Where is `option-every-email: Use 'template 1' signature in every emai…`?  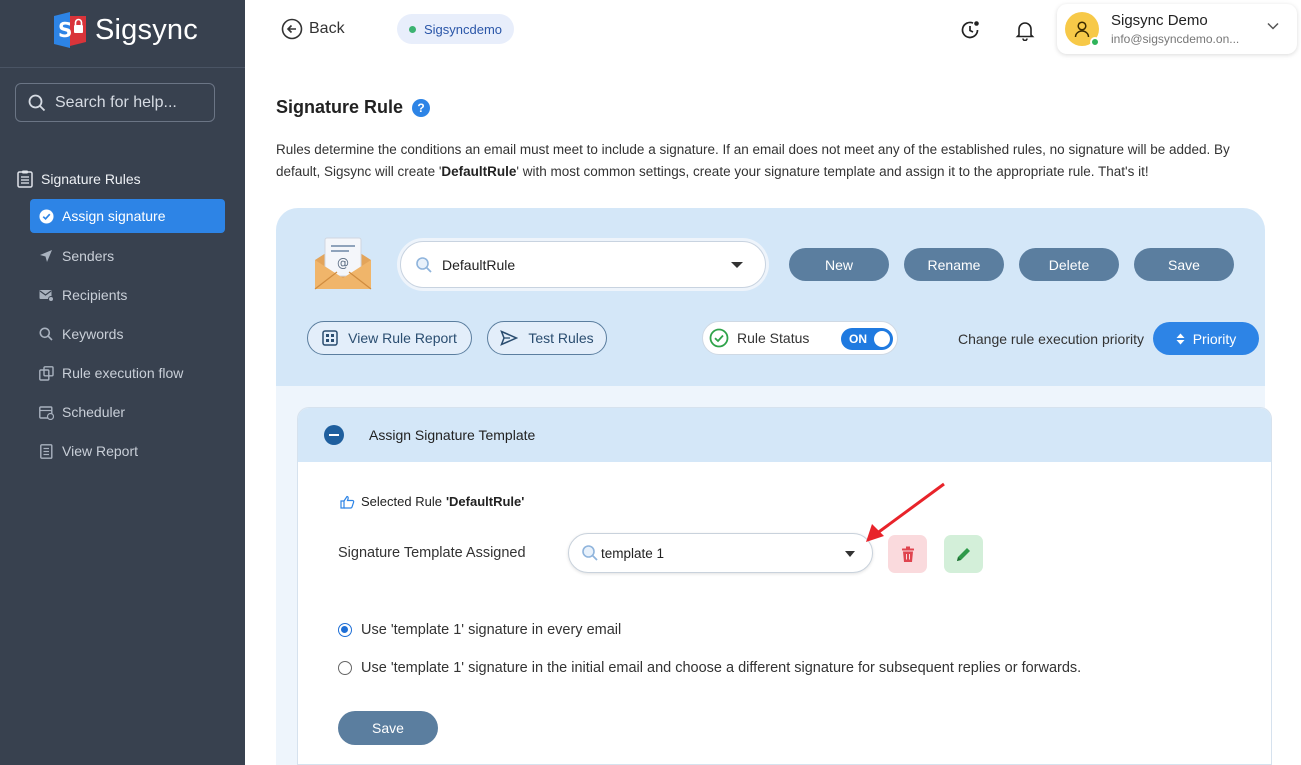
option-every-email: Use 'template 1' signature in every emai… is located at coordinates (479, 630).